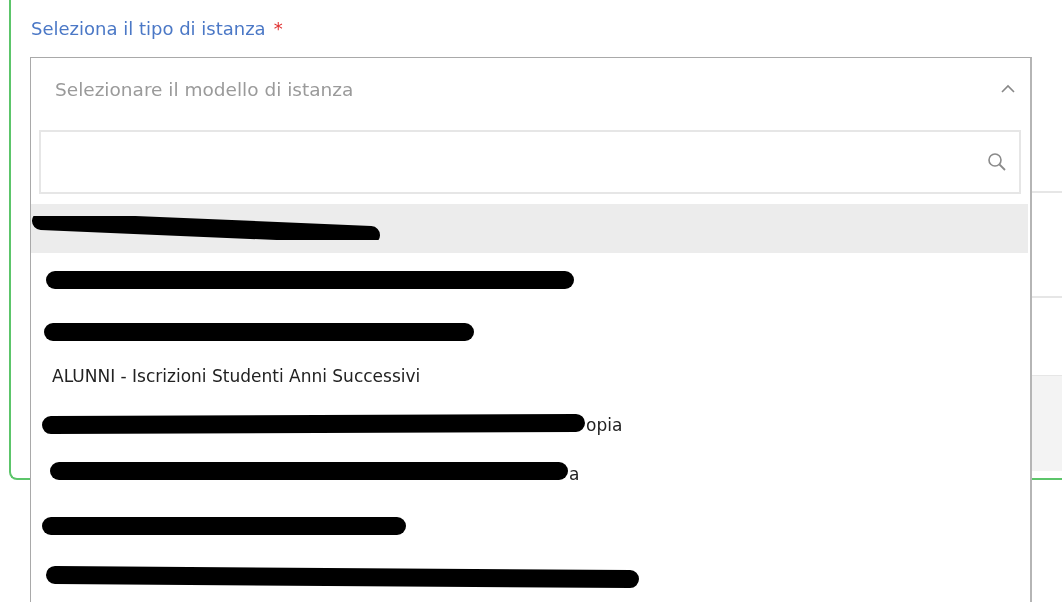 This screenshot has height=602, width=1062. What do you see at coordinates (148, 28) in the screenshot?
I see `field-label: Seleziona il tipo di istanza` at bounding box center [148, 28].